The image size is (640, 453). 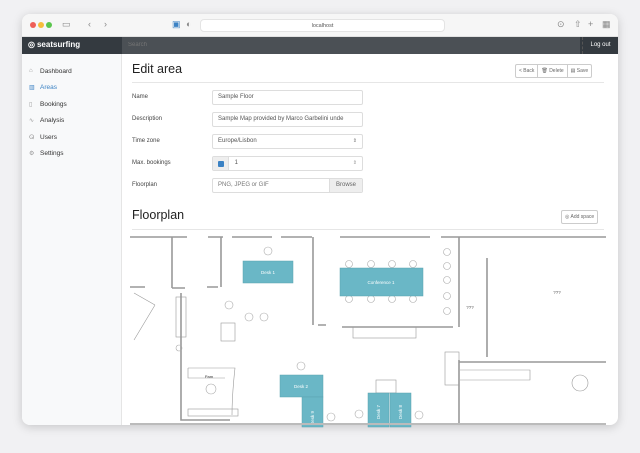 What do you see at coordinates (31, 104) in the screenshot?
I see `book-icon: ▯` at bounding box center [31, 104].